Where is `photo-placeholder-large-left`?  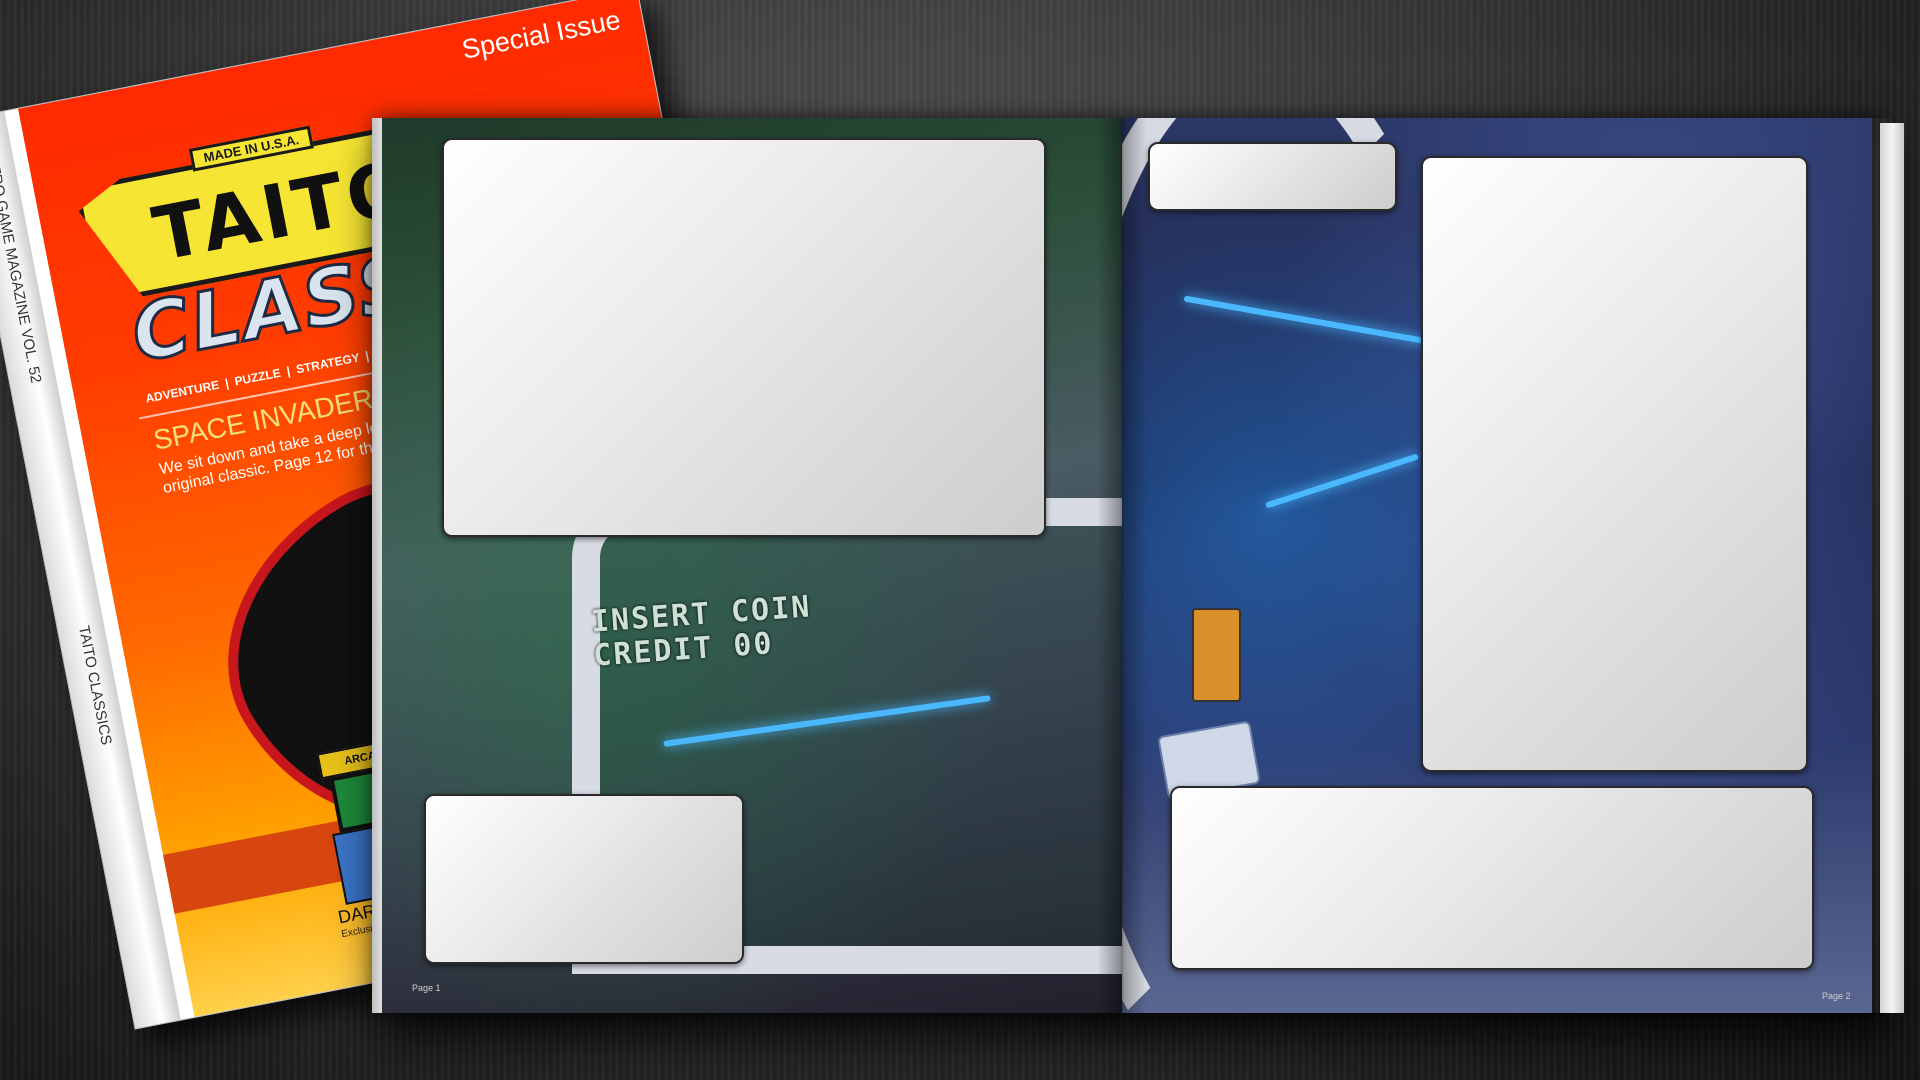 photo-placeholder-large-left is located at coordinates (744, 337).